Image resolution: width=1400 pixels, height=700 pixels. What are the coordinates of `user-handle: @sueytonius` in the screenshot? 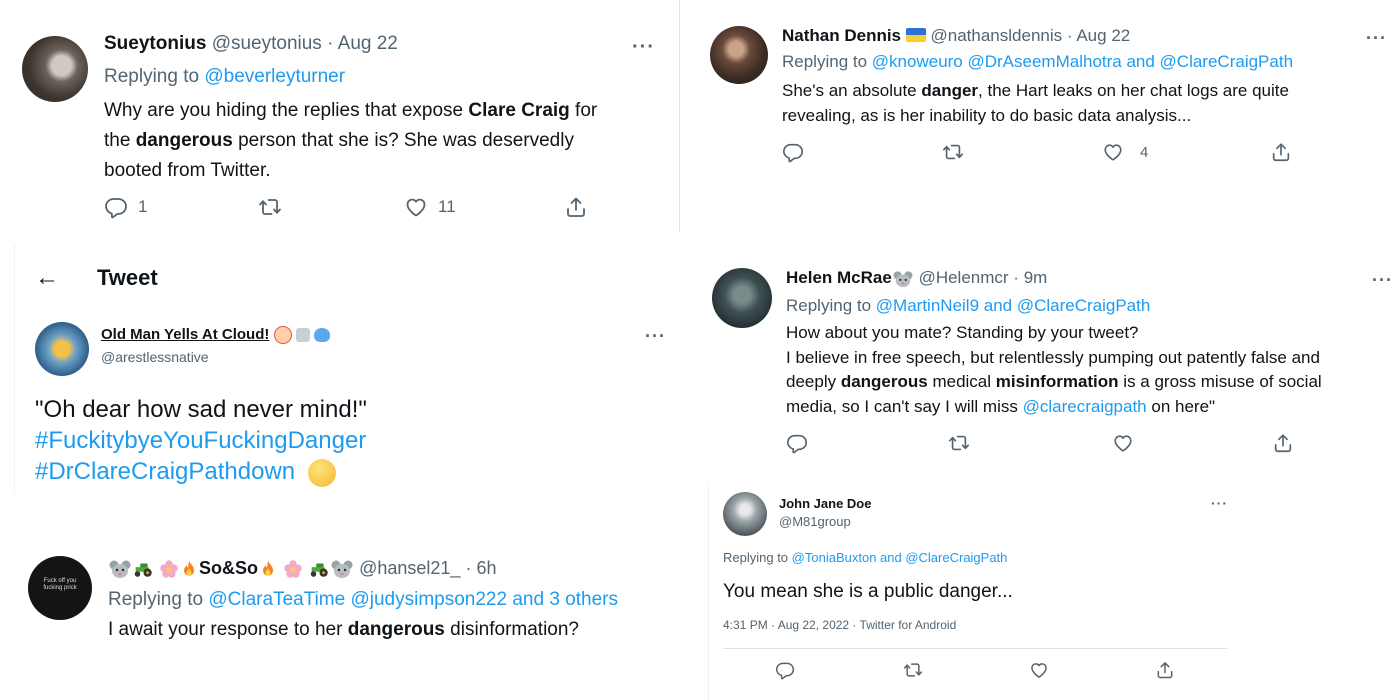 It's located at (267, 43).